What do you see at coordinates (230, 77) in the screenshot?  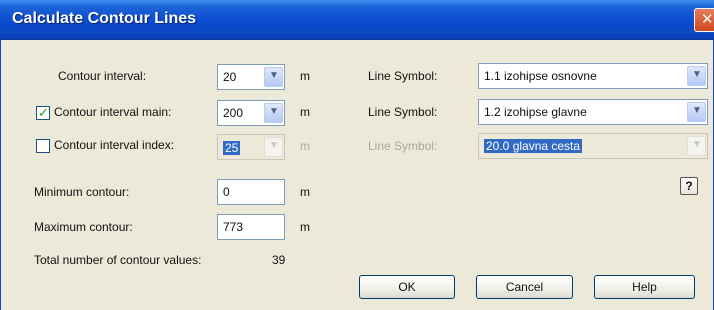 I see `contour-interval-value: 20` at bounding box center [230, 77].